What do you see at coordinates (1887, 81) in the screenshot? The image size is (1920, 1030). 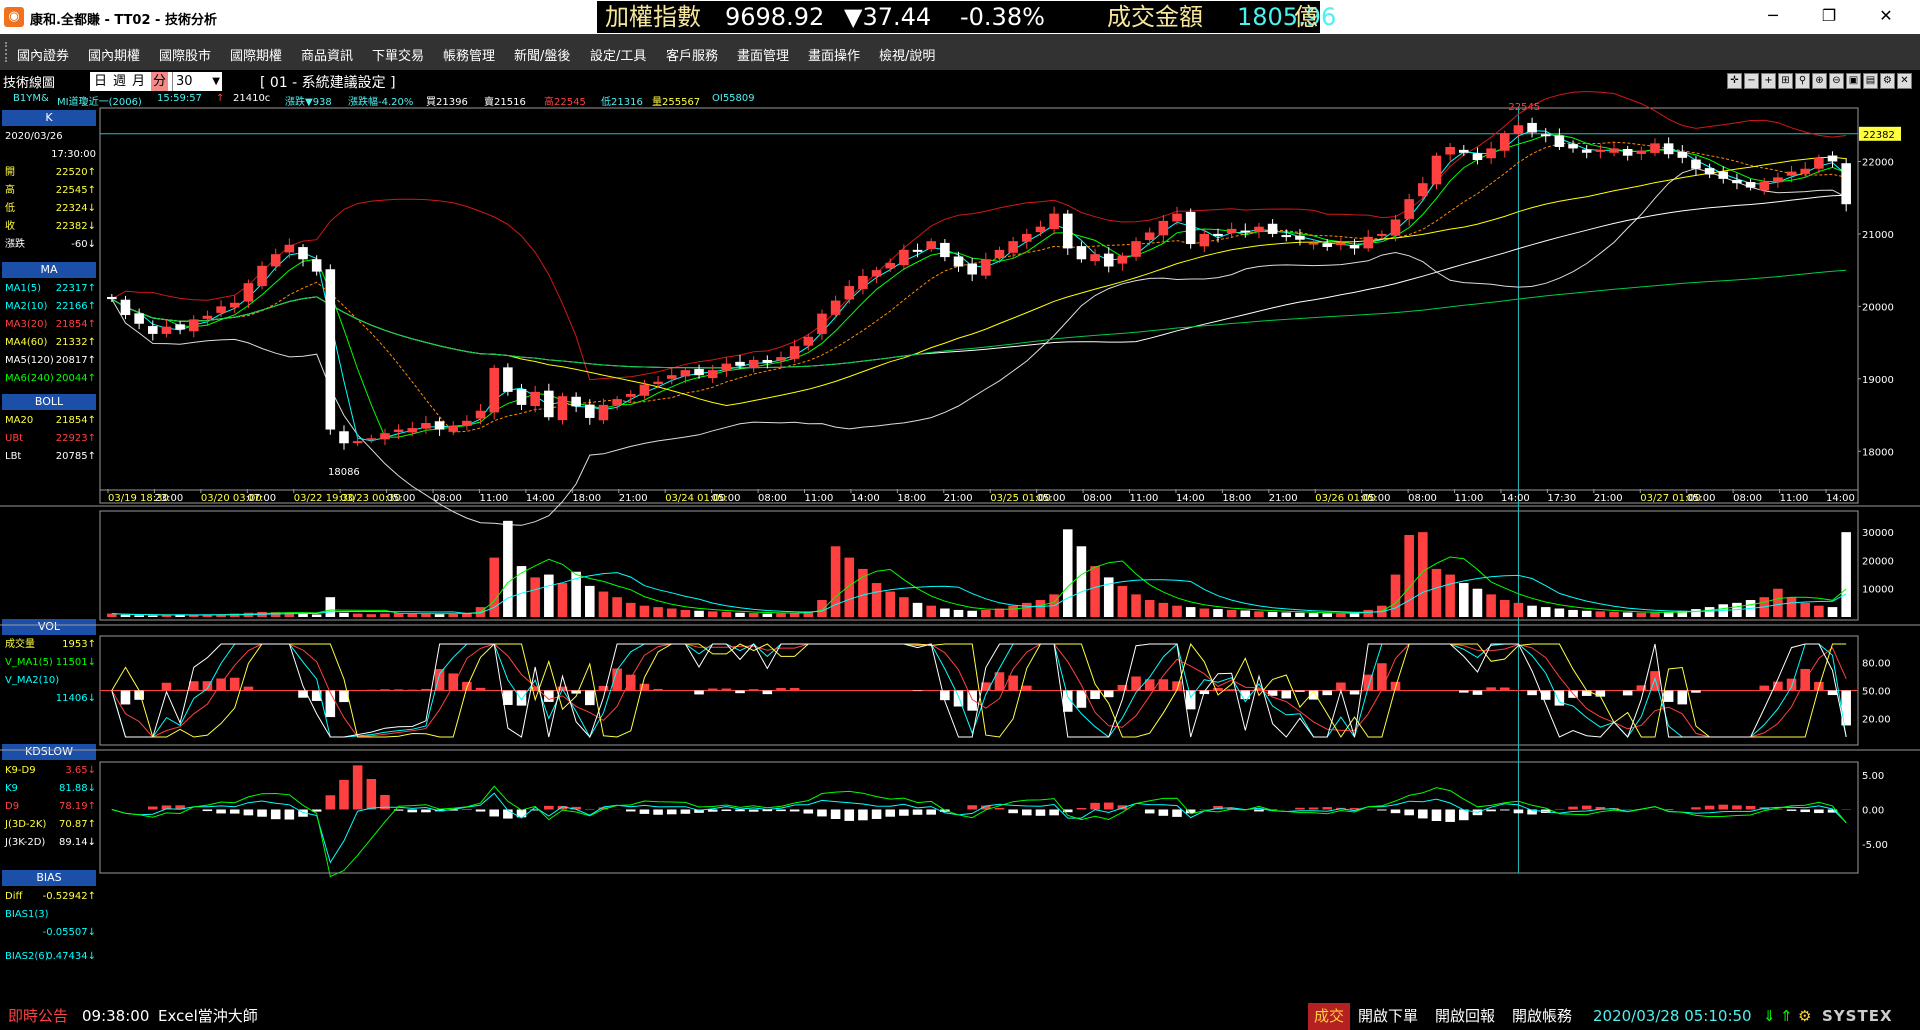 I see `settings-icon: ⚙` at bounding box center [1887, 81].